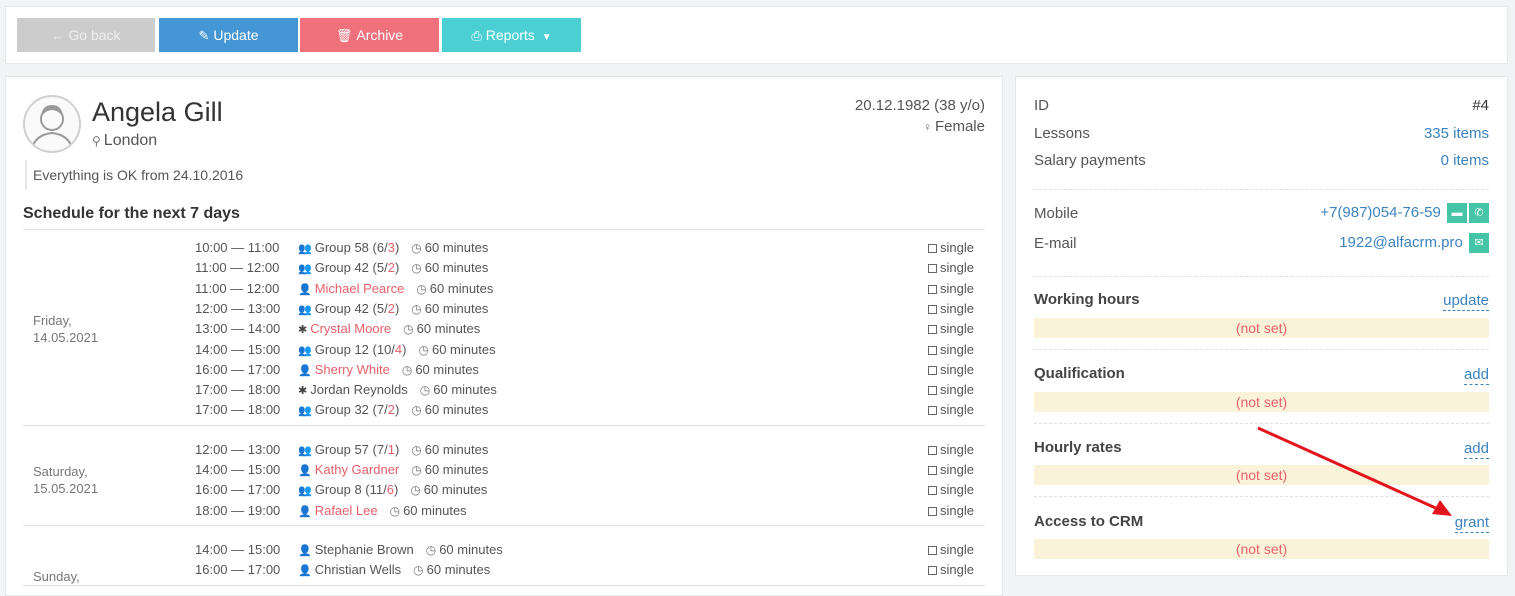 Image resolution: width=1515 pixels, height=596 pixels. What do you see at coordinates (1261, 133) in the screenshot?
I see `lessons-row: Lessons 335 items` at bounding box center [1261, 133].